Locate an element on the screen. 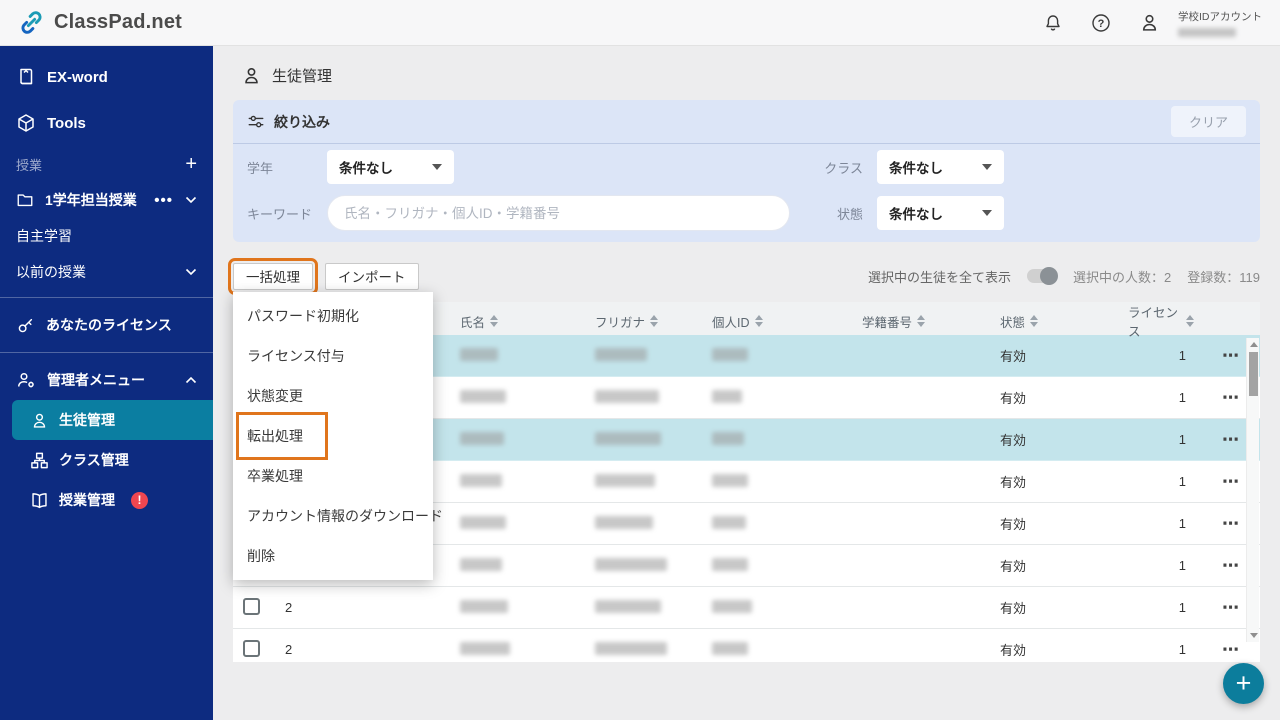 This screenshot has width=1280, height=720. sidebar-item-tools: Tools is located at coordinates (106, 123).